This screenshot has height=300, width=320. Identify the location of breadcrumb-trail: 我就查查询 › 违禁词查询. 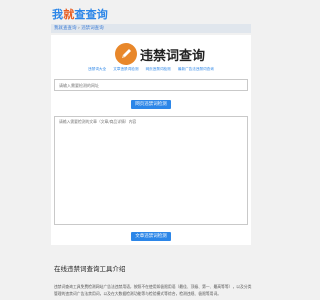
(79, 28).